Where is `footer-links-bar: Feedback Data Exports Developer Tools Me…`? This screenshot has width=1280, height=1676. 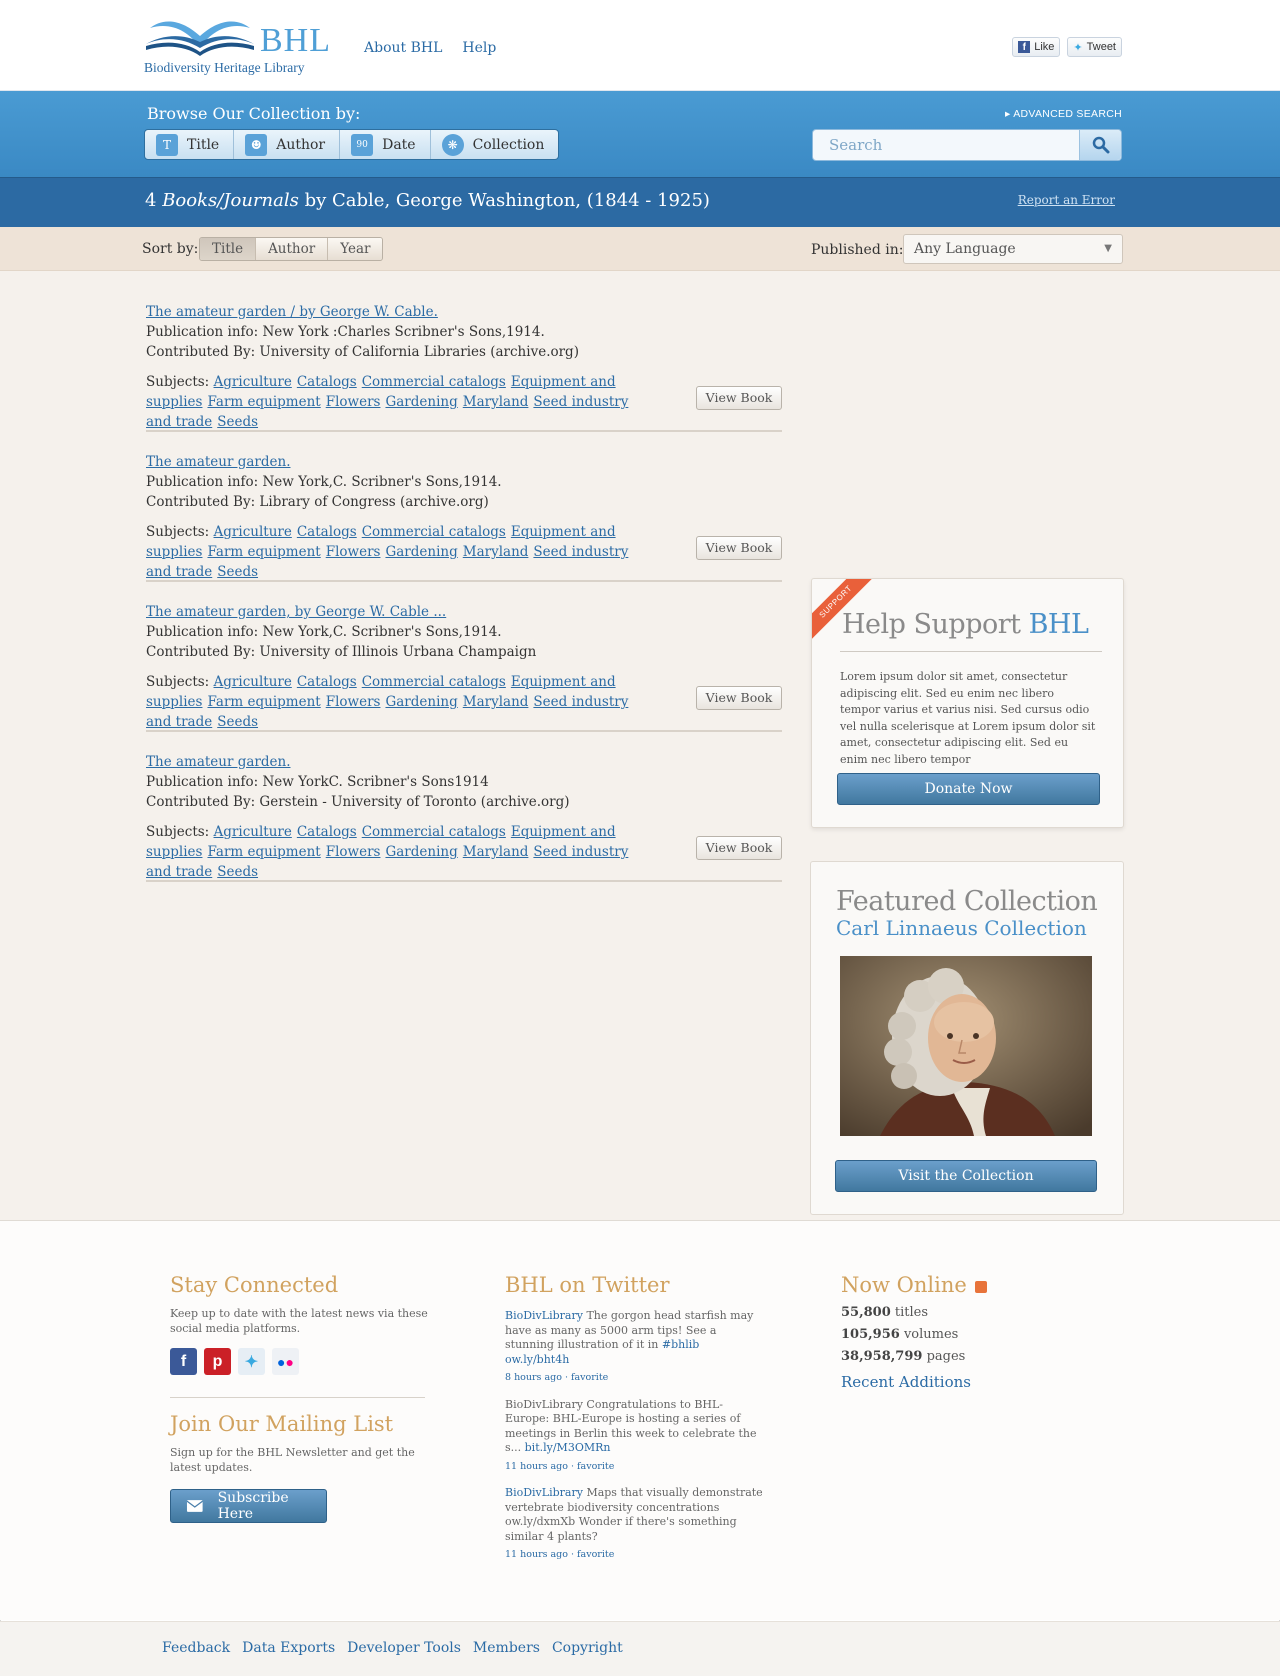
footer-links-bar: Feedback Data Exports Developer Tools Me… is located at coordinates (640, 1648).